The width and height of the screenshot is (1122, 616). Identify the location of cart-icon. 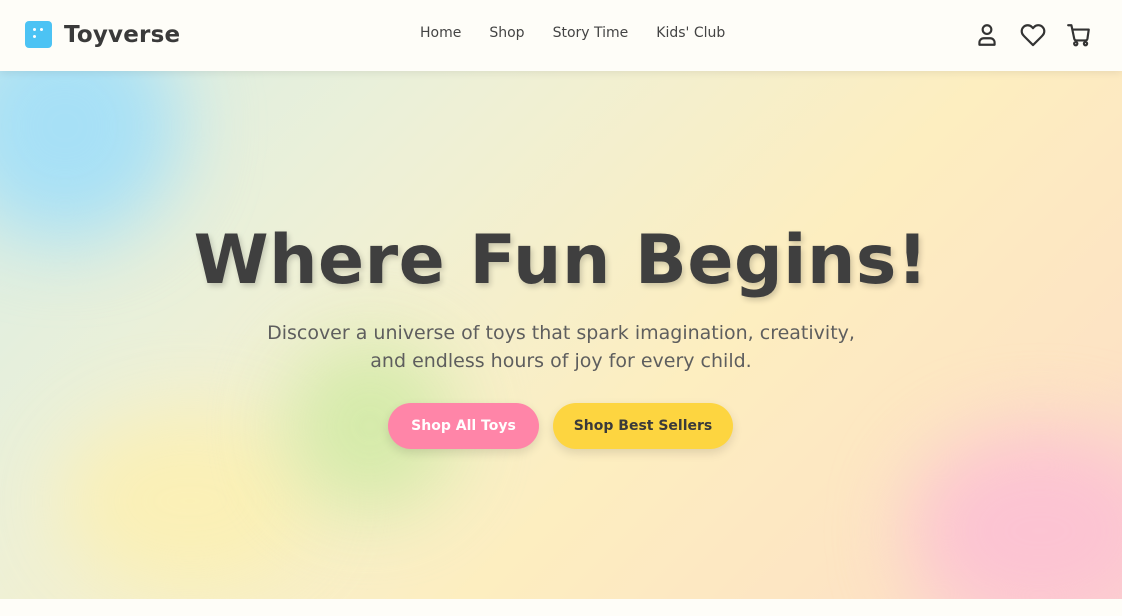
(1079, 35).